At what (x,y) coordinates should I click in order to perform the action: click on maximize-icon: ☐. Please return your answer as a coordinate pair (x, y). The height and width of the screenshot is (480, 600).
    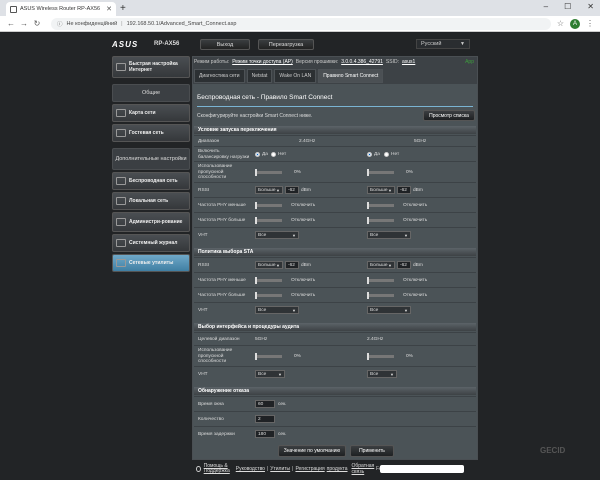
    Looking at the image, I should click on (567, 6).